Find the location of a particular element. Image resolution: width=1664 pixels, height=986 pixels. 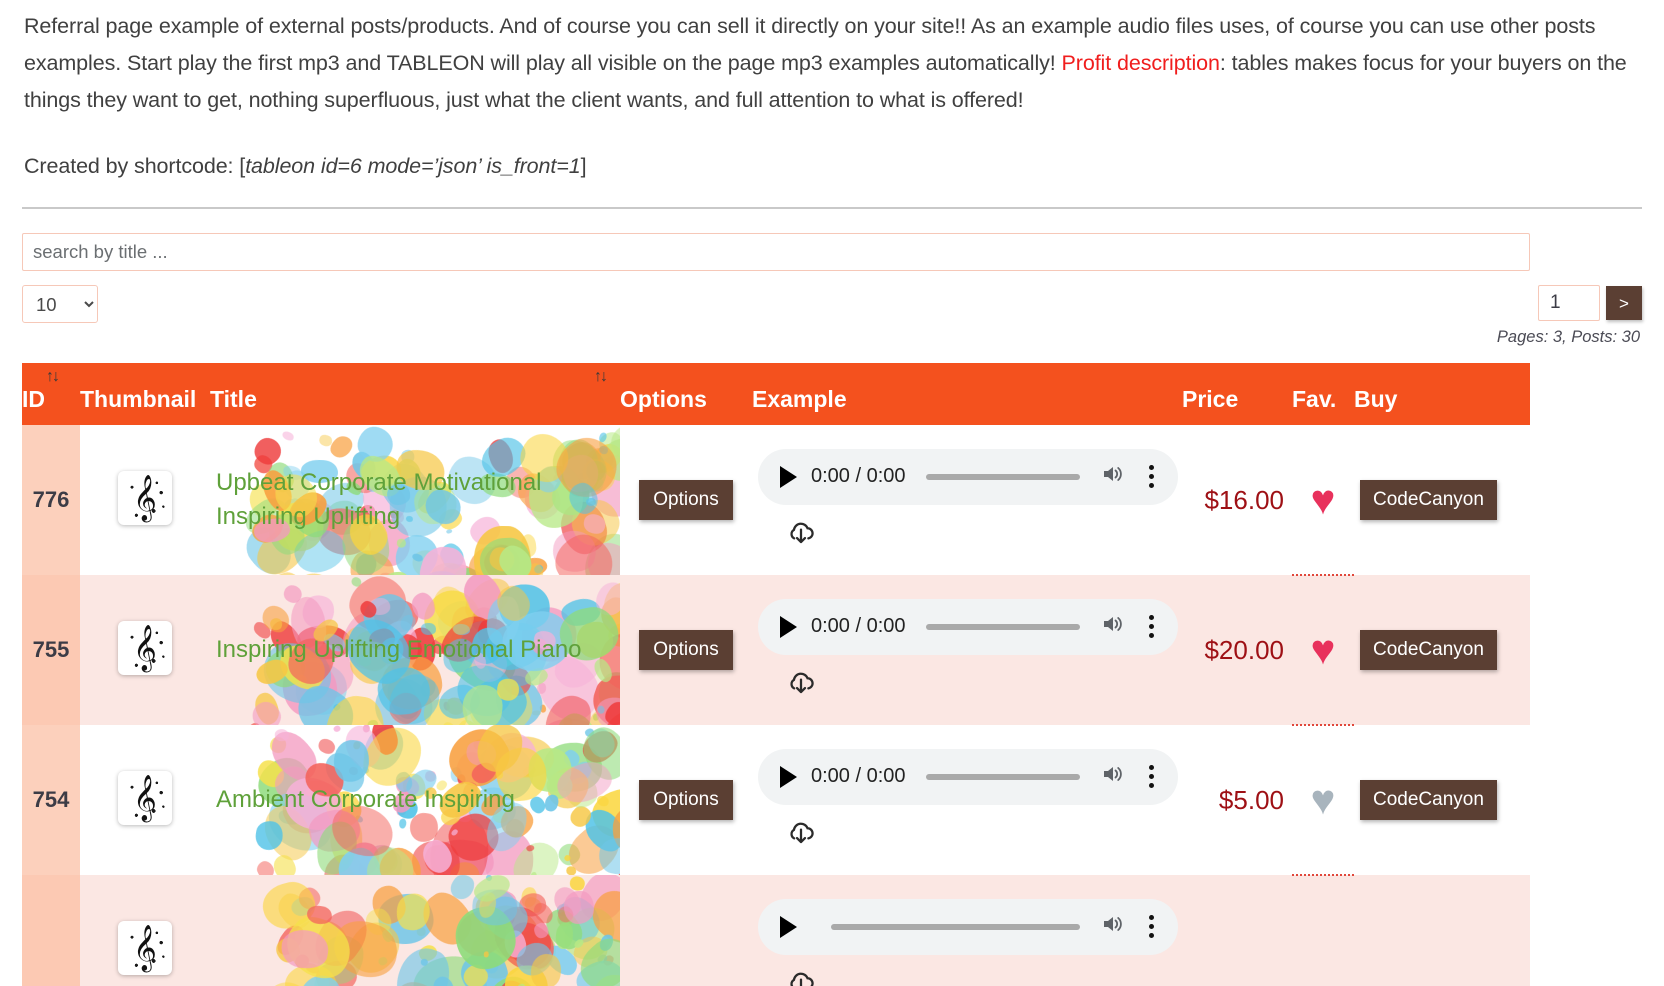

shortcode-code: tableon id=6 mode=’json’ is_front=1 is located at coordinates (413, 166).